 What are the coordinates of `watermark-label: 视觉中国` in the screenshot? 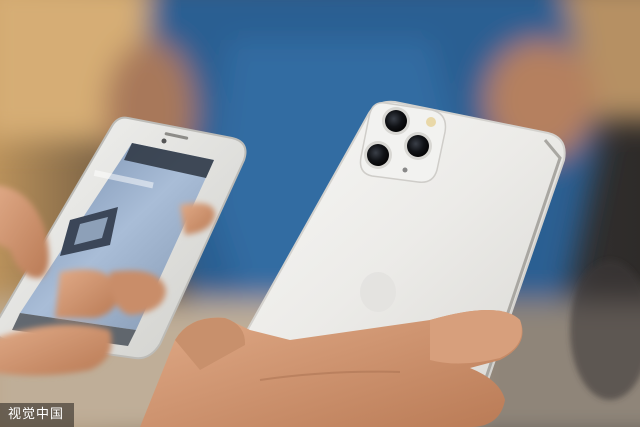 It's located at (37, 415).